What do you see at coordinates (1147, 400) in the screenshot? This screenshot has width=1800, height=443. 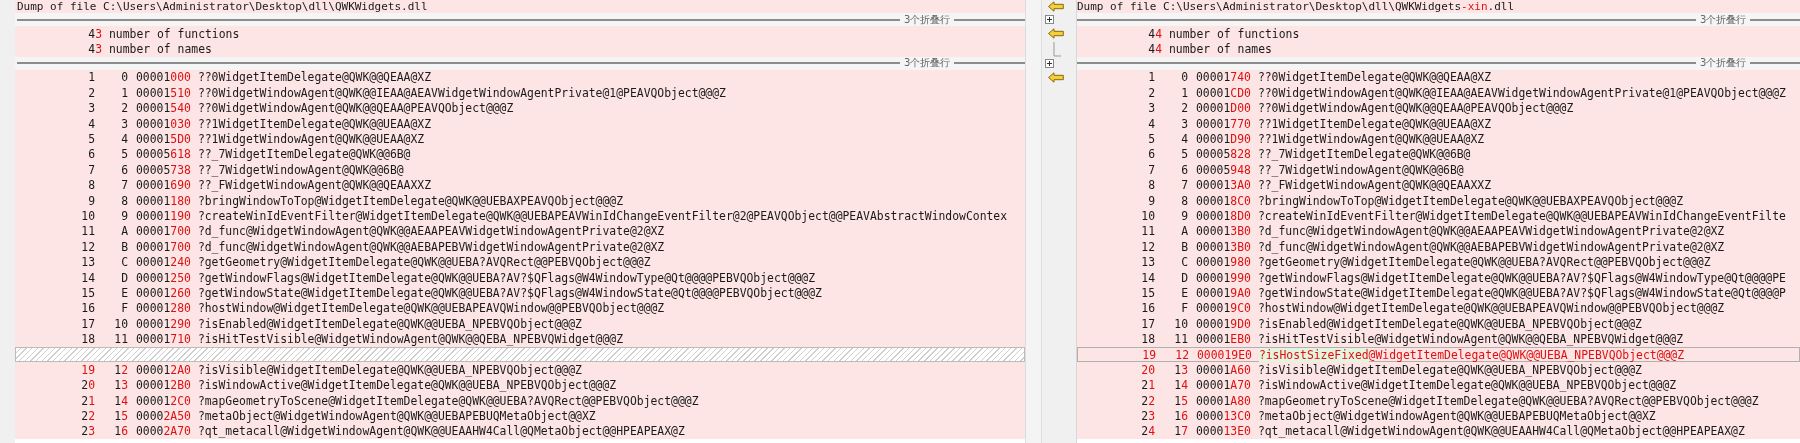 I see `line-number: 22` at bounding box center [1147, 400].